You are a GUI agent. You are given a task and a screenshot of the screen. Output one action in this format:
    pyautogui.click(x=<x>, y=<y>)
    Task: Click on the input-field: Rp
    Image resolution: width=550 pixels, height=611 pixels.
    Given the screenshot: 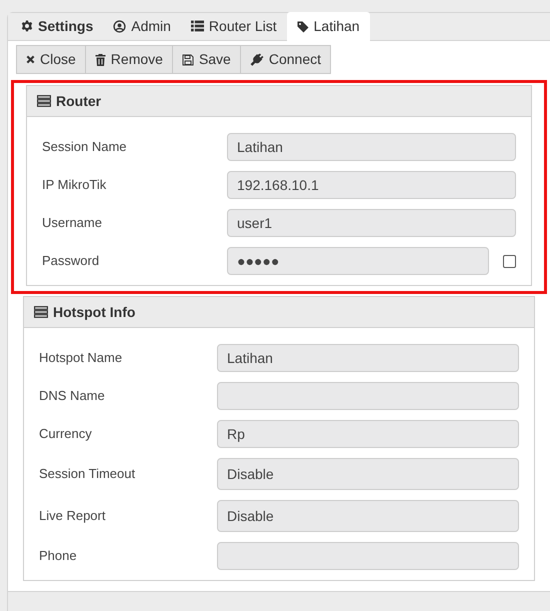 What is the action you would take?
    pyautogui.click(x=368, y=434)
    